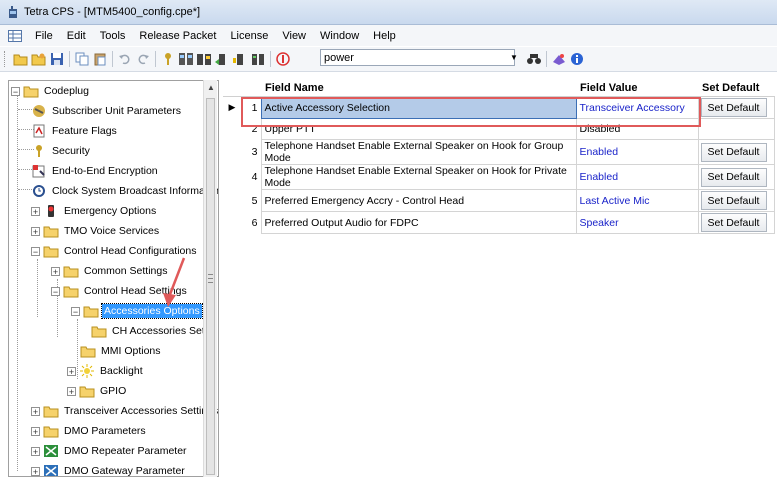 The height and width of the screenshot is (477, 777). I want to click on title-bar: Tetra CPS - [MTM5400_config.cpe*], so click(388, 12).